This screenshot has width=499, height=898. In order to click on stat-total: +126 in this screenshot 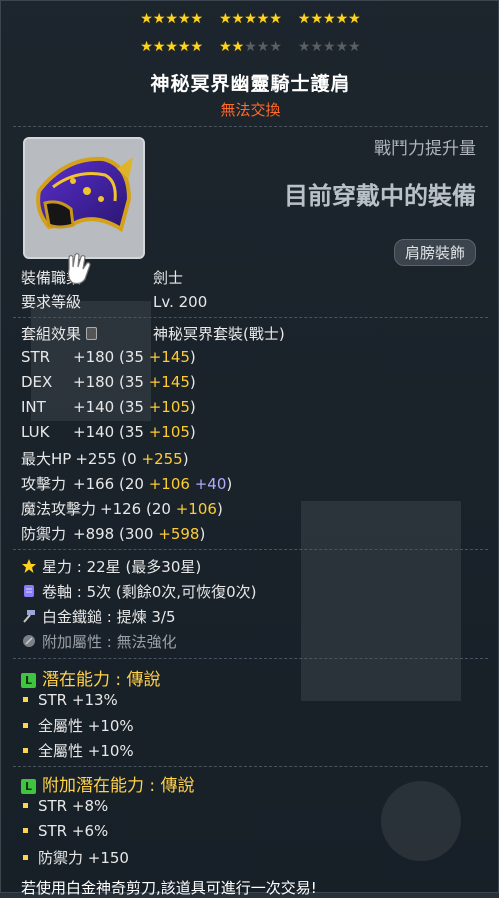, I will do `click(121, 509)`.